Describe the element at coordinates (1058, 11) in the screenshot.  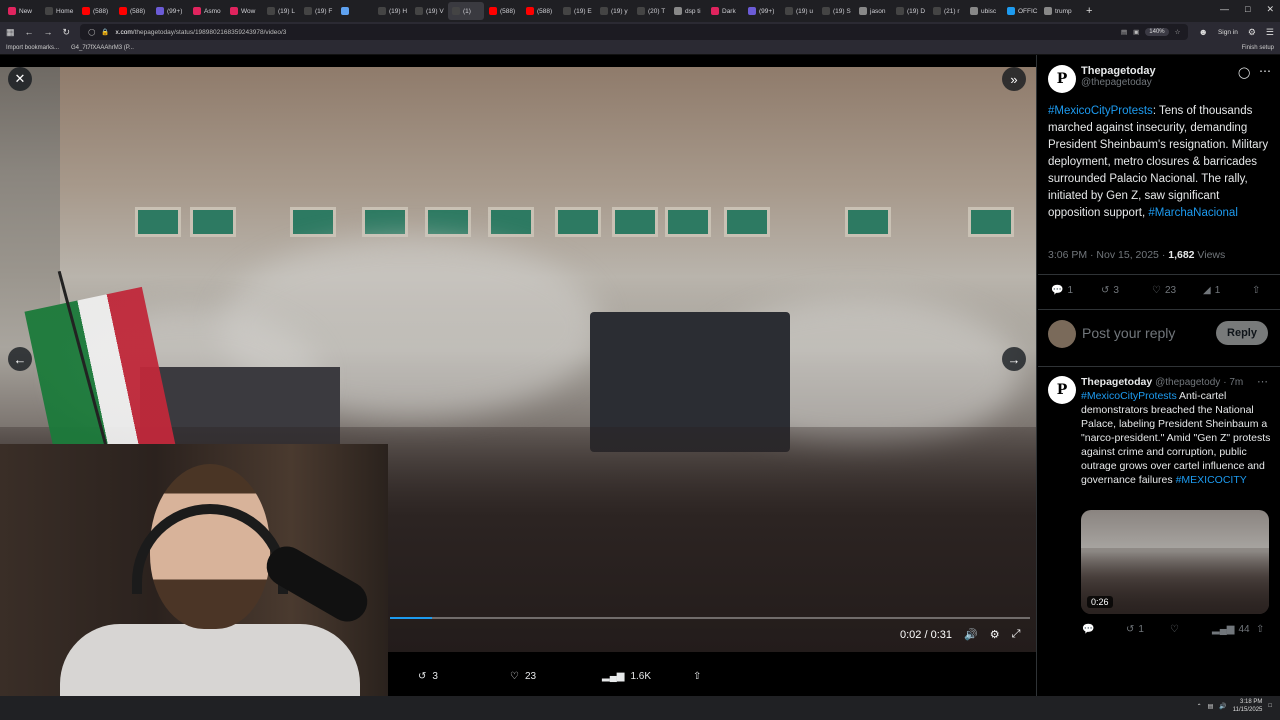
I see `browser-tab: trump` at that location.